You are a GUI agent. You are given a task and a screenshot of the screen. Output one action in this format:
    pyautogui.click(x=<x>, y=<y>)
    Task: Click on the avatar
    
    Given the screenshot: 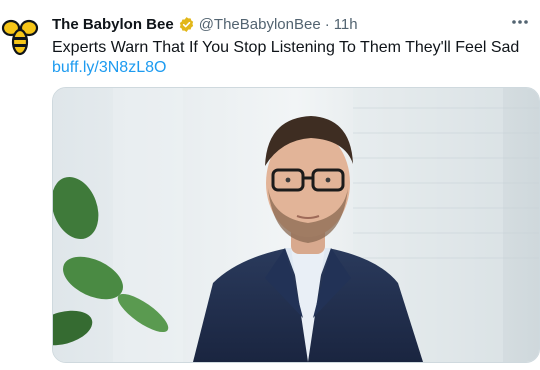 What is the action you would take?
    pyautogui.click(x=20, y=36)
    